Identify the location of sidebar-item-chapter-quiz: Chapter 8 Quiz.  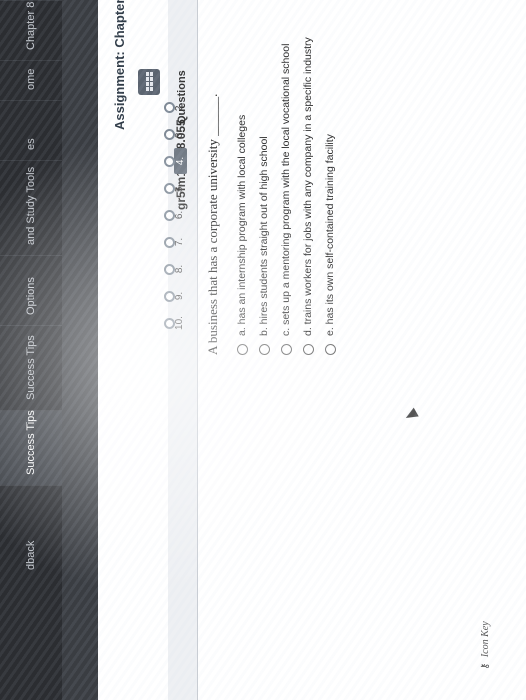
(31, 30).